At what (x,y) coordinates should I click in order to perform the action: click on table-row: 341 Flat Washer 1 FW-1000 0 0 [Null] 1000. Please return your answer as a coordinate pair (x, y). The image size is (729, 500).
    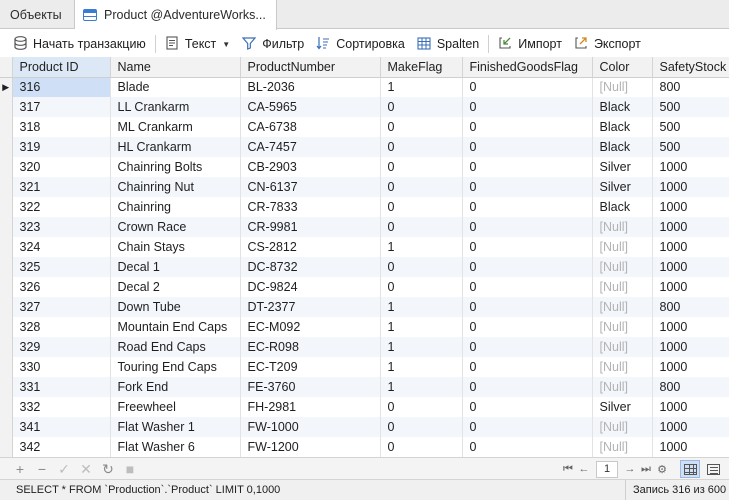
    Looking at the image, I should click on (364, 427).